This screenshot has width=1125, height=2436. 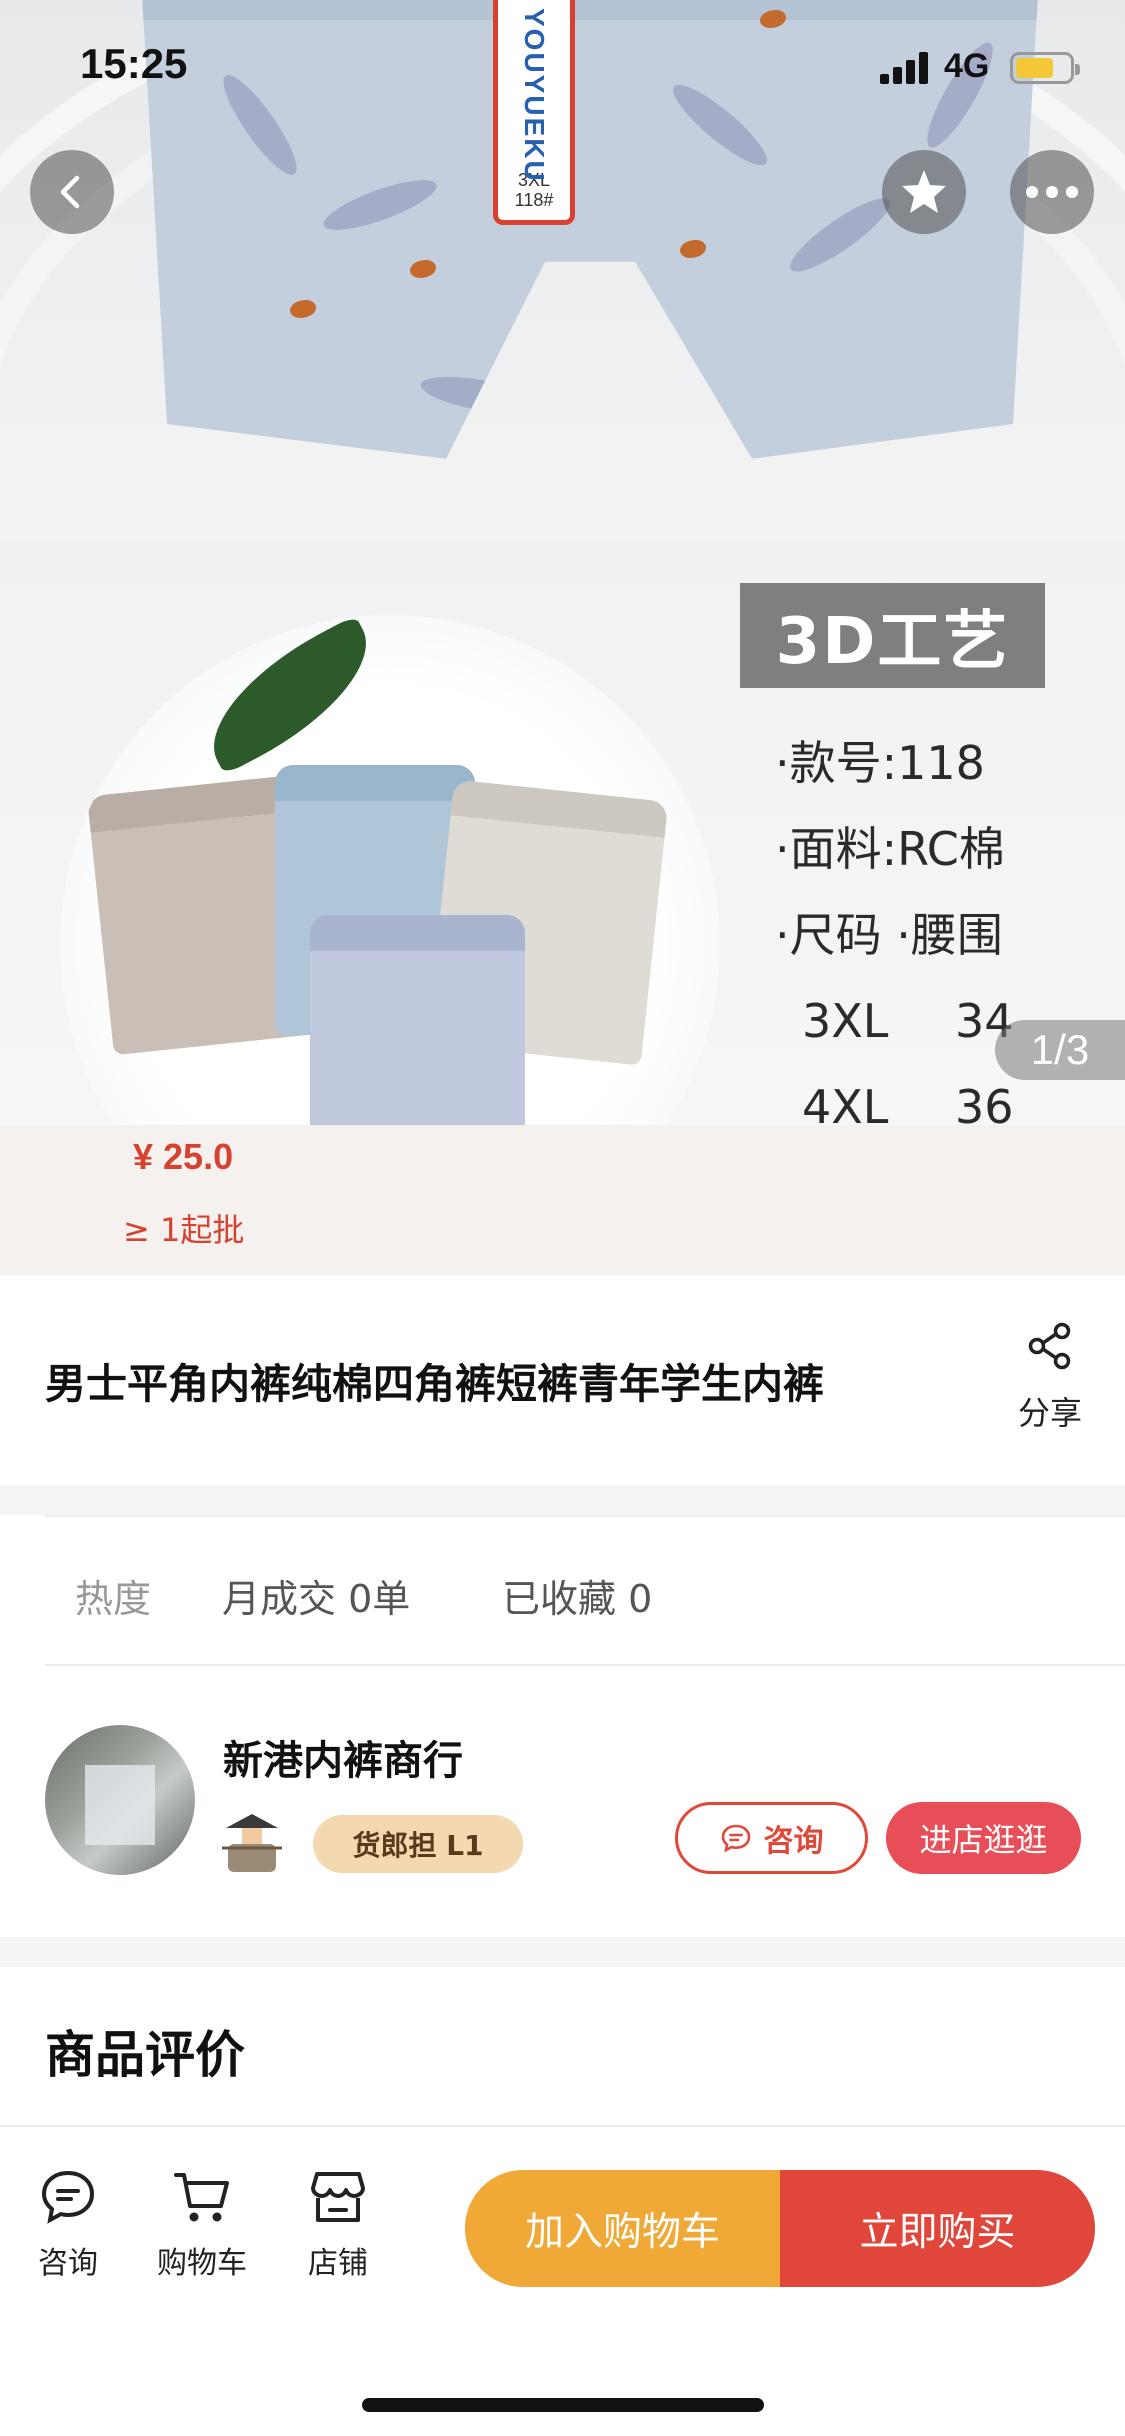 What do you see at coordinates (562, 65) in the screenshot?
I see `status-bar: 15:25 4G` at bounding box center [562, 65].